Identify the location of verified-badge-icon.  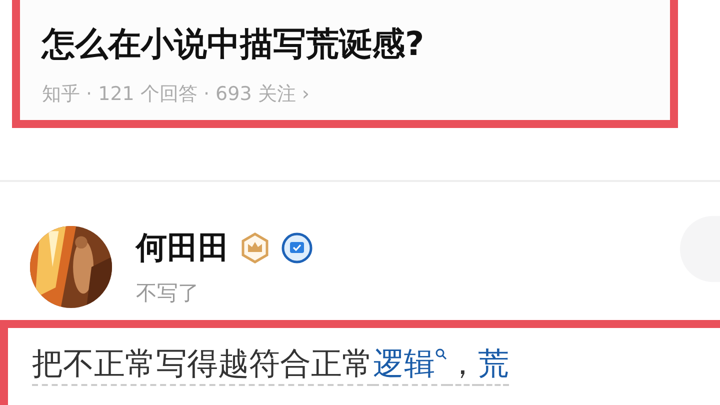
(297, 248).